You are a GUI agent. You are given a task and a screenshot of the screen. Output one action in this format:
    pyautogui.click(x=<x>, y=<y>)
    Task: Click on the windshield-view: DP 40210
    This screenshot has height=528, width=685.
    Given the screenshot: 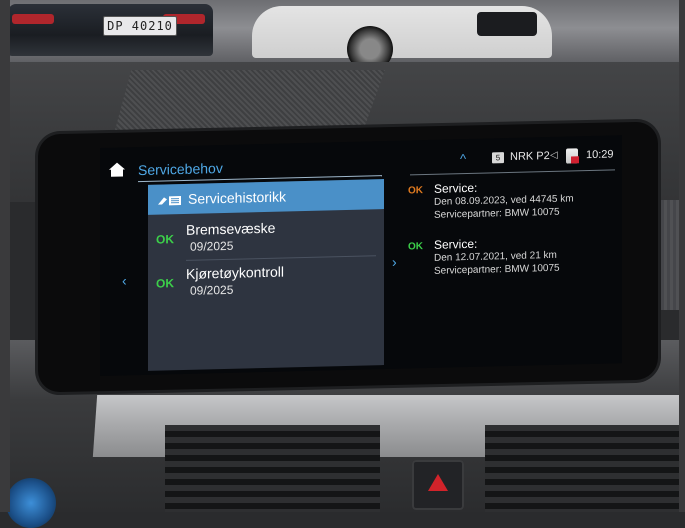 What is the action you would take?
    pyautogui.click(x=342, y=36)
    